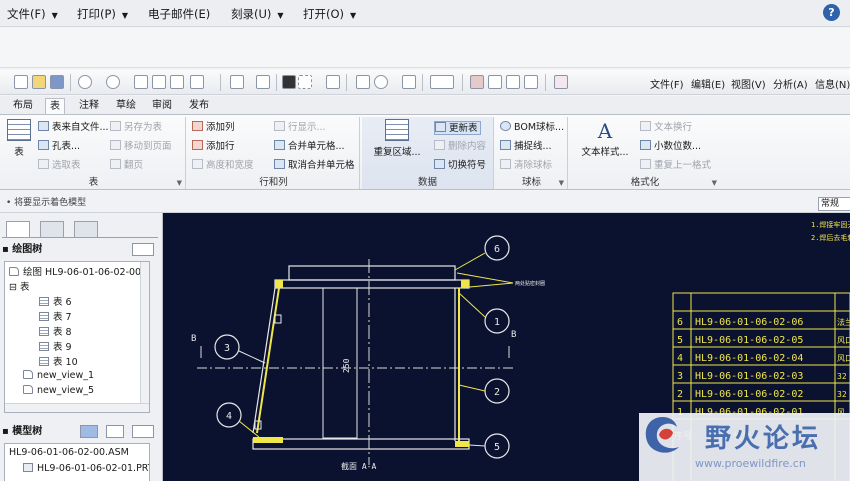 This screenshot has height=481, width=850. Describe the element at coordinates (18, 229) in the screenshot. I see `tab-model-tree-icon` at that location.